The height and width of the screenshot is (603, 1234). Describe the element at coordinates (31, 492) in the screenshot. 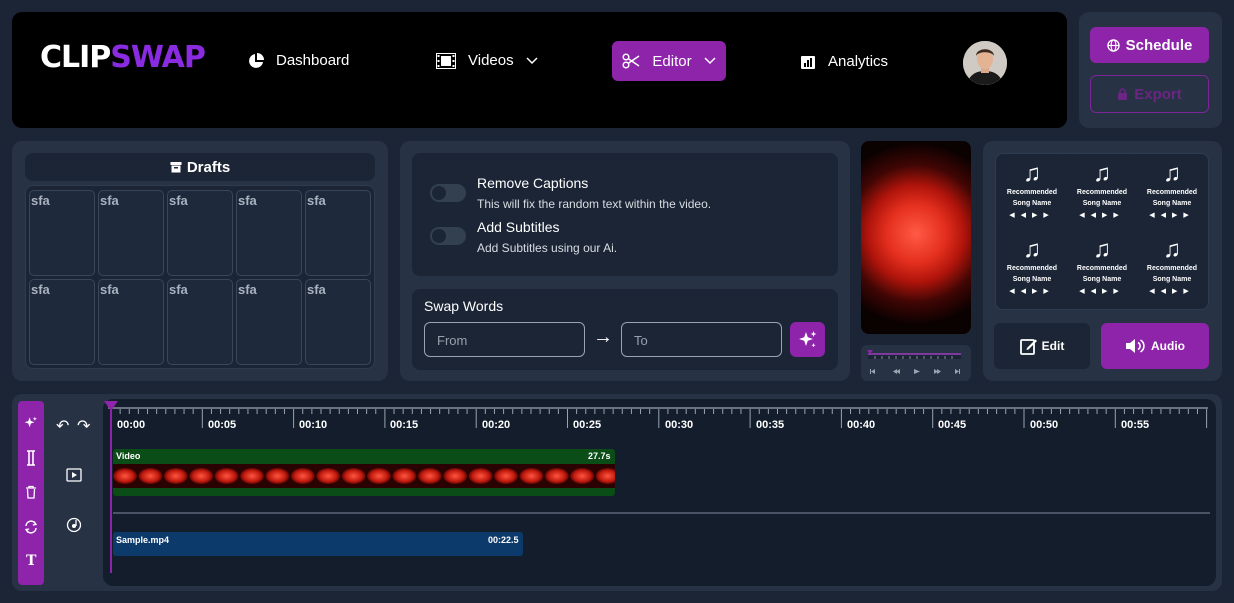

I see `trash-icon` at that location.